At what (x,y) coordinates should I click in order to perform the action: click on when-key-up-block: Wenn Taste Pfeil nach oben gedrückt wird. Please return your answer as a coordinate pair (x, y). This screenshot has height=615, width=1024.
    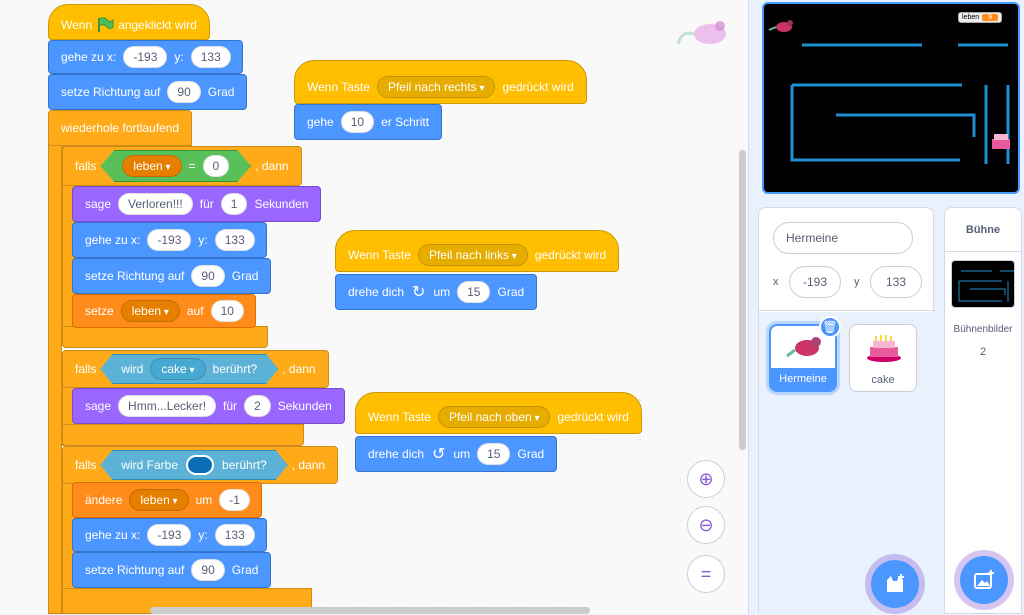
    Looking at the image, I should click on (498, 413).